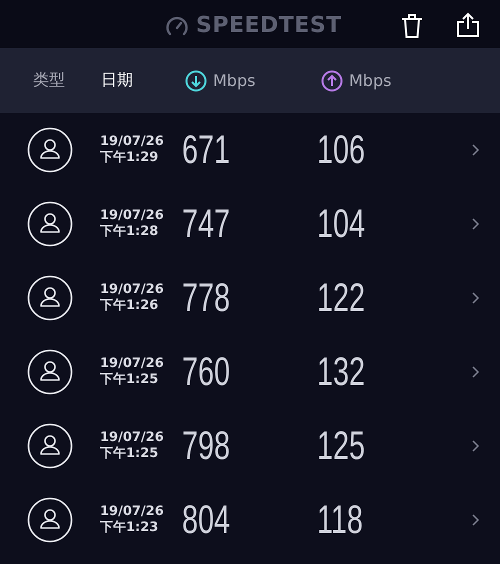 This screenshot has height=564, width=500. What do you see at coordinates (196, 81) in the screenshot?
I see `download-icon` at bounding box center [196, 81].